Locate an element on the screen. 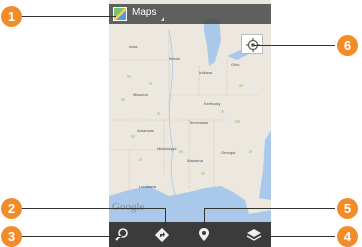  map-label-louisiana: Louisiana is located at coordinates (148, 186).